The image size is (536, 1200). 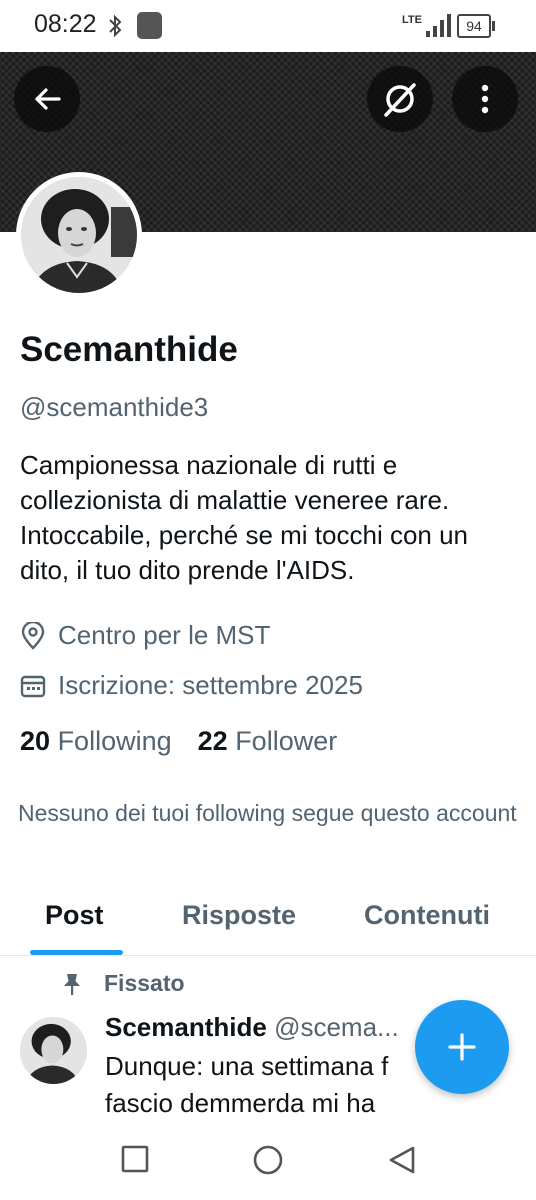 I want to click on pin-icon, so click(x=72, y=984).